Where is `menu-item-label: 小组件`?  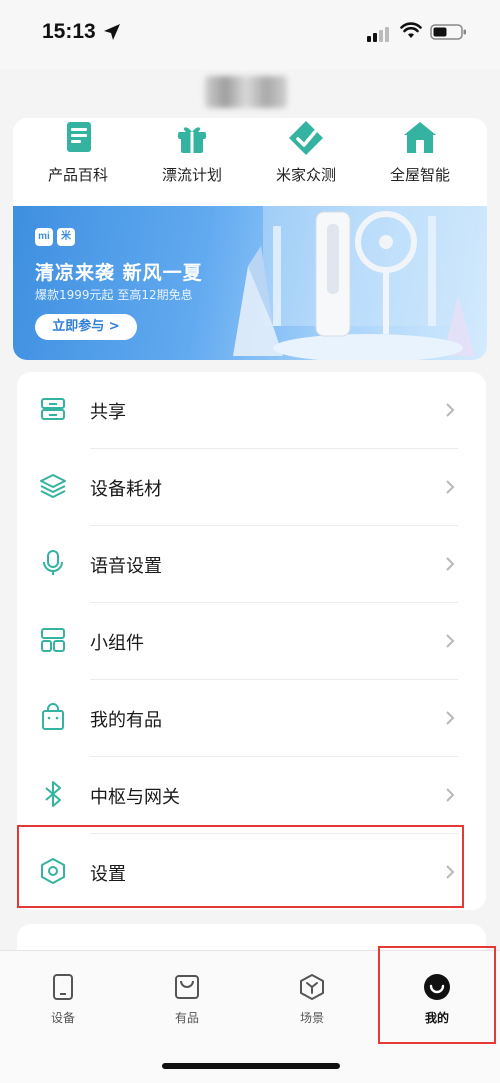
menu-item-label: 小组件 is located at coordinates (117, 643).